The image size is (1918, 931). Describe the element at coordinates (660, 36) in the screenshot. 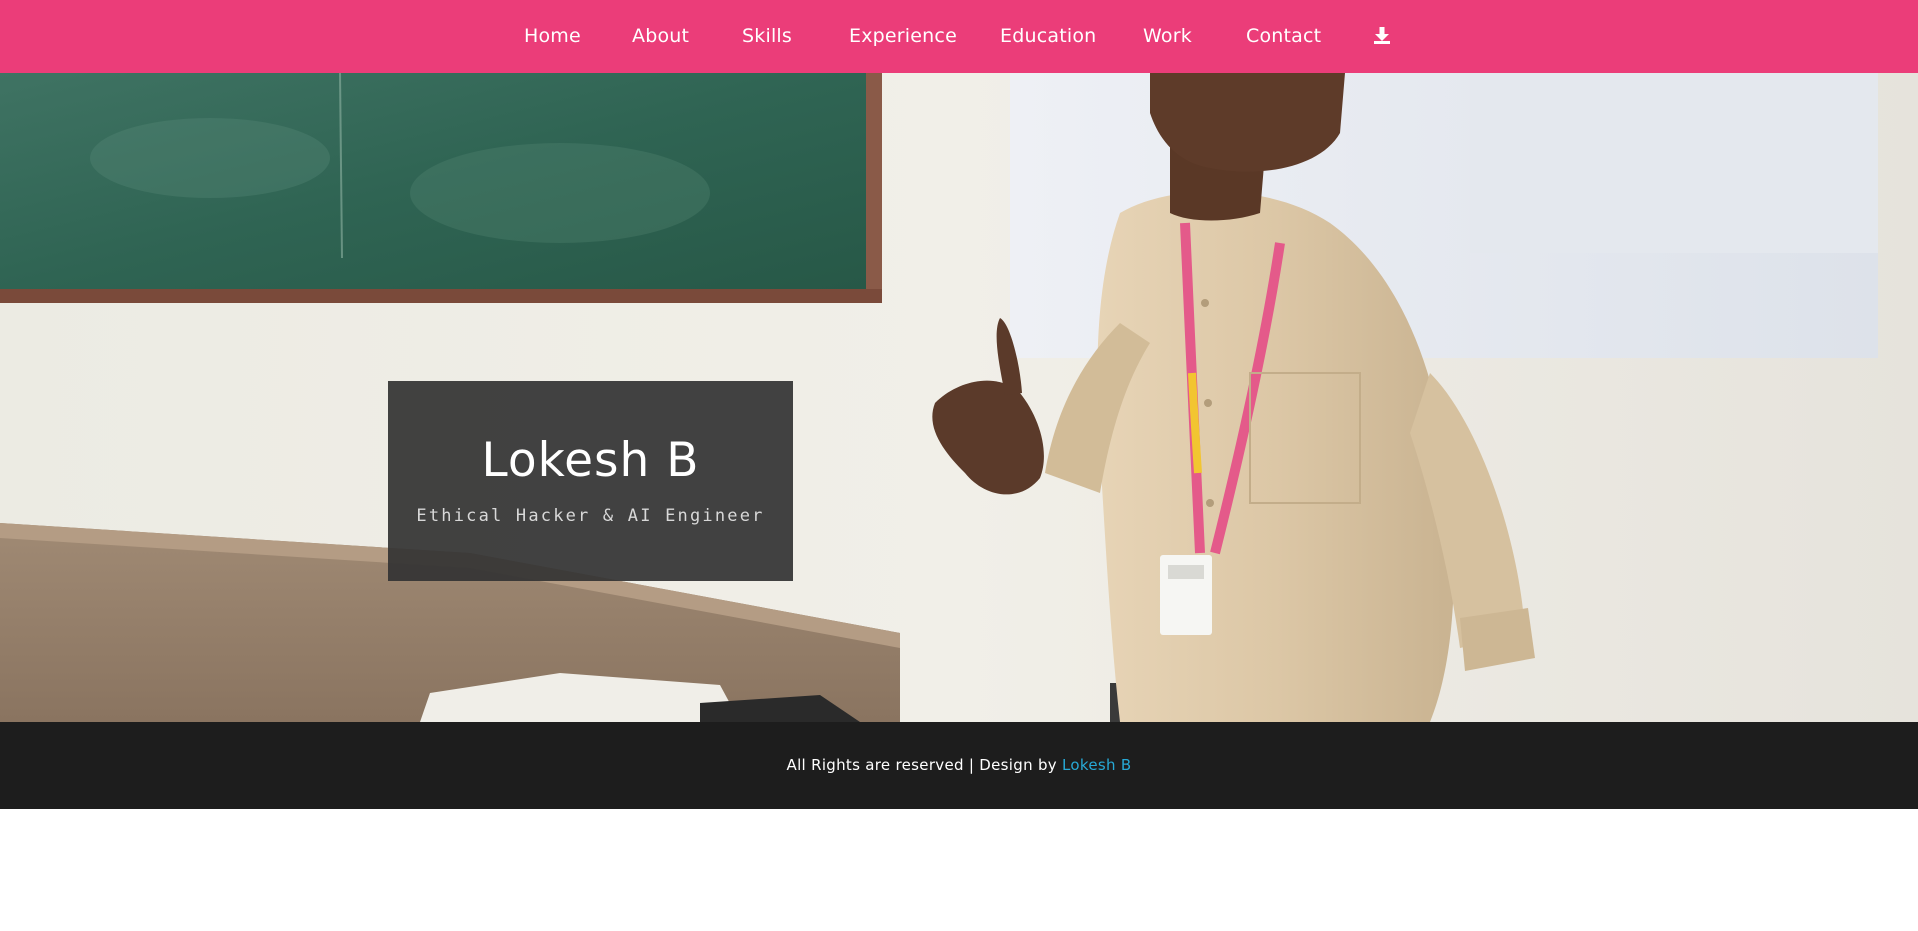

I see `nav-item-about: About` at that location.